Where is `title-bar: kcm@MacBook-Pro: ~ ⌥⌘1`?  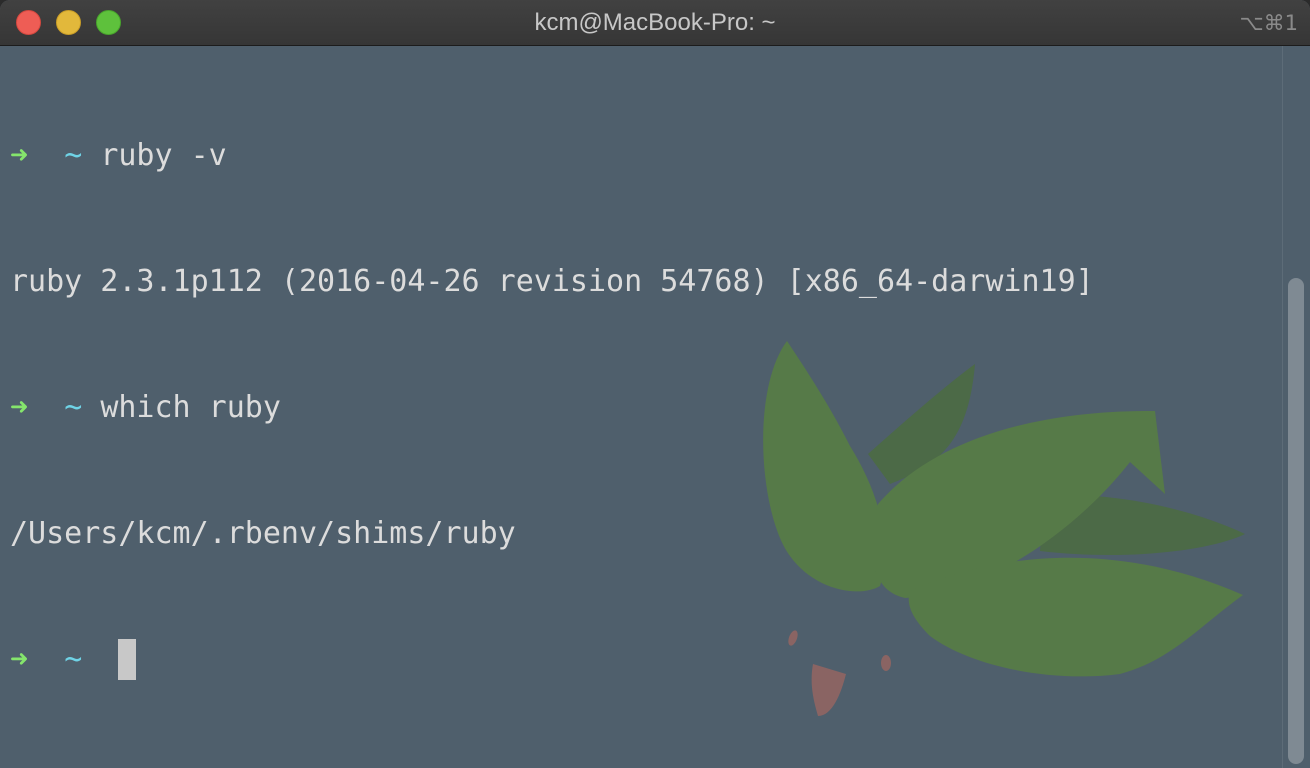 title-bar: kcm@MacBook-Pro: ~ ⌥⌘1 is located at coordinates (655, 23).